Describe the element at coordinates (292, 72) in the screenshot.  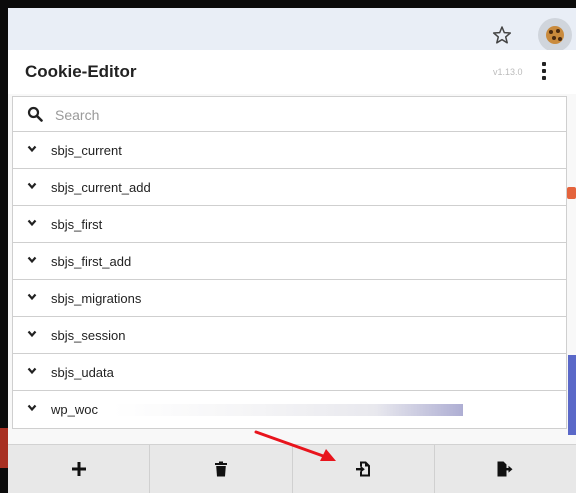
I see `popup-header: Cookie-Editor v1.13.0` at that location.